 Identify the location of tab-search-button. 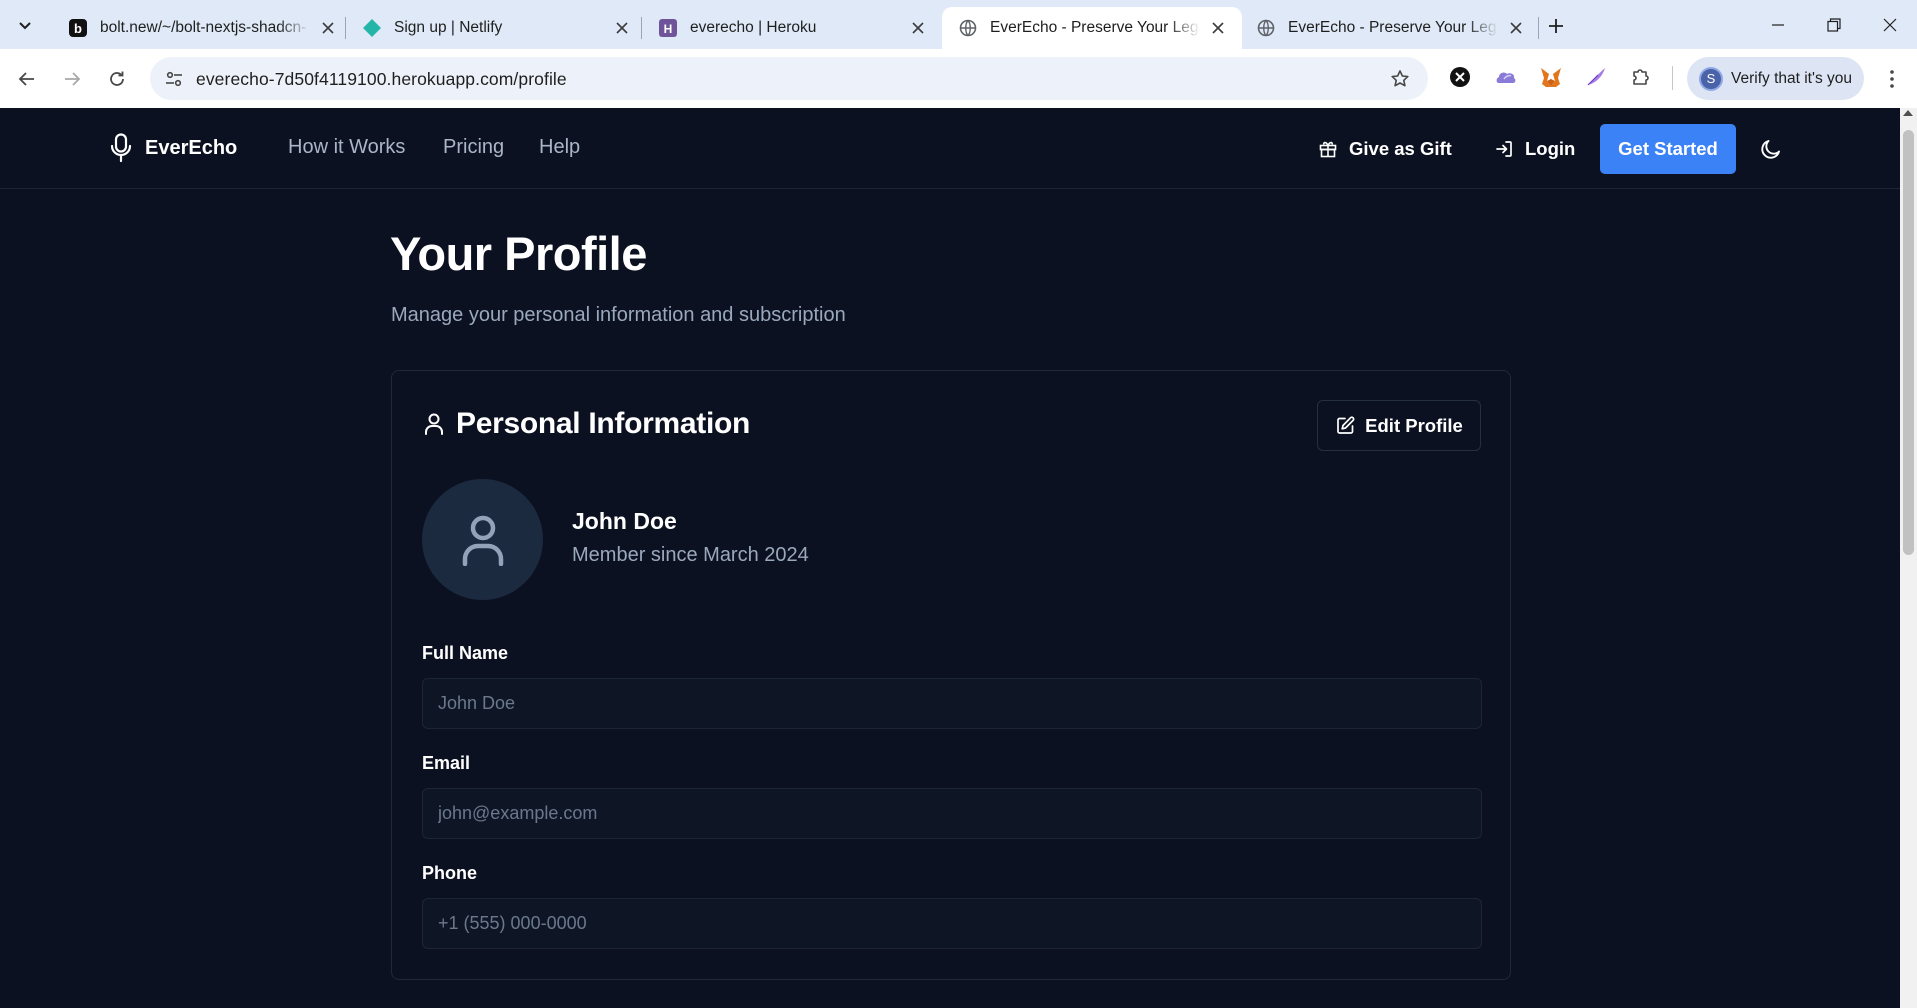
(25, 25).